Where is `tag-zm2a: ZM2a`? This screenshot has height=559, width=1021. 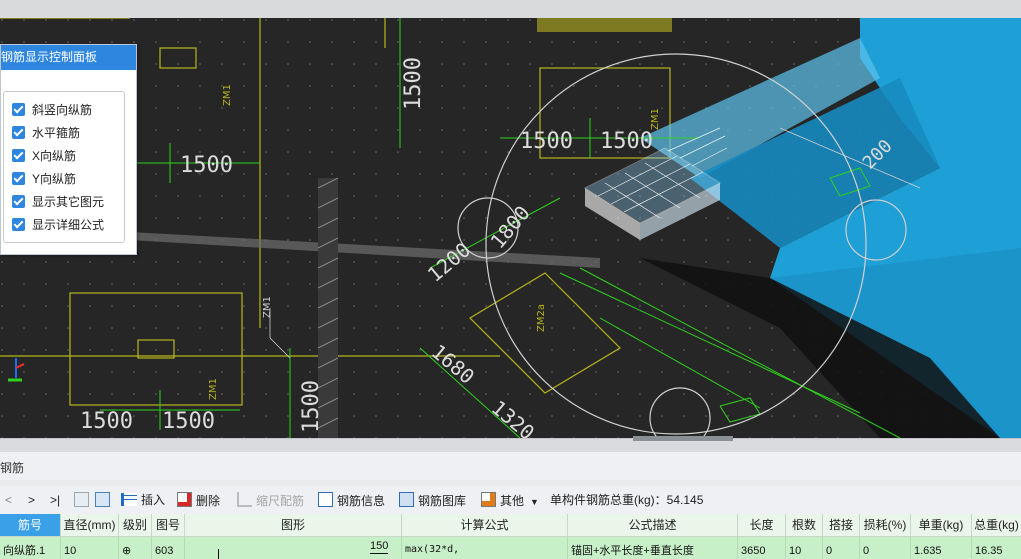 tag-zm2a: ZM2a is located at coordinates (541, 318).